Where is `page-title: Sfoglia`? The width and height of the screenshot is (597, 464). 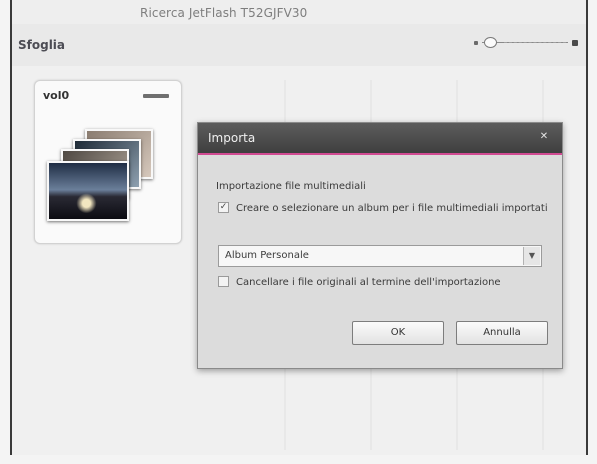
page-title: Sfoglia is located at coordinates (42, 45).